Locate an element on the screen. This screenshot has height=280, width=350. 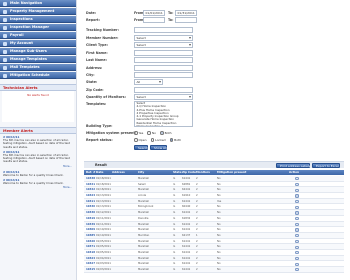
mitigation-no-radio is located at coordinates (149, 133).